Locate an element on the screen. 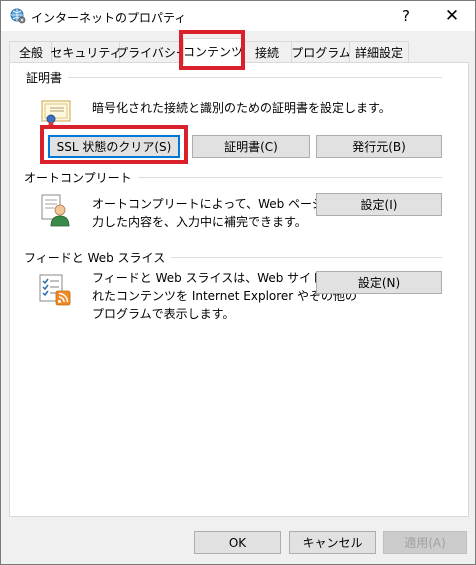 The width and height of the screenshot is (476, 565). button-label: 証明書(C) is located at coordinates (251, 147).